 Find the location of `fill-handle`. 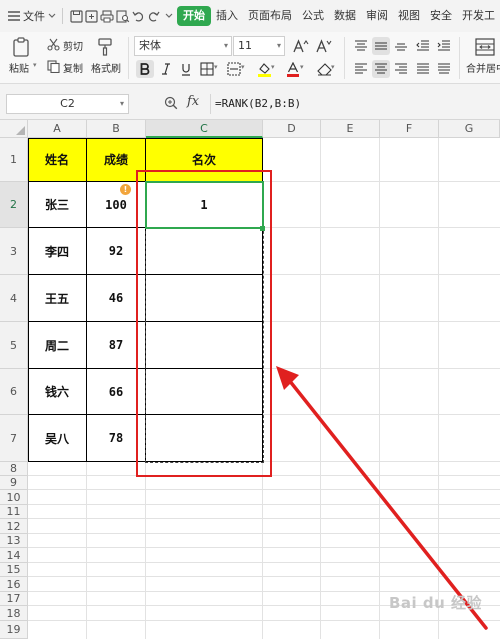

fill-handle is located at coordinates (262, 228).